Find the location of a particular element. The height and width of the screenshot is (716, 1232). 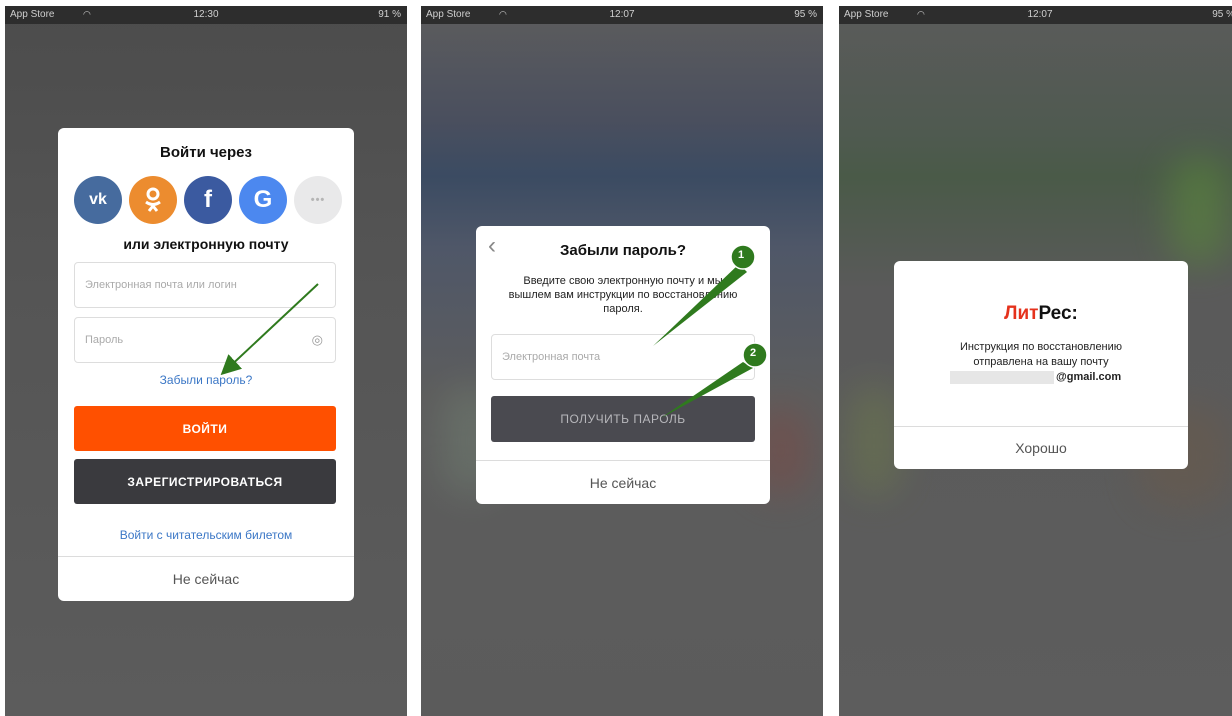

logo-part2: Рес: is located at coordinates (1058, 313).